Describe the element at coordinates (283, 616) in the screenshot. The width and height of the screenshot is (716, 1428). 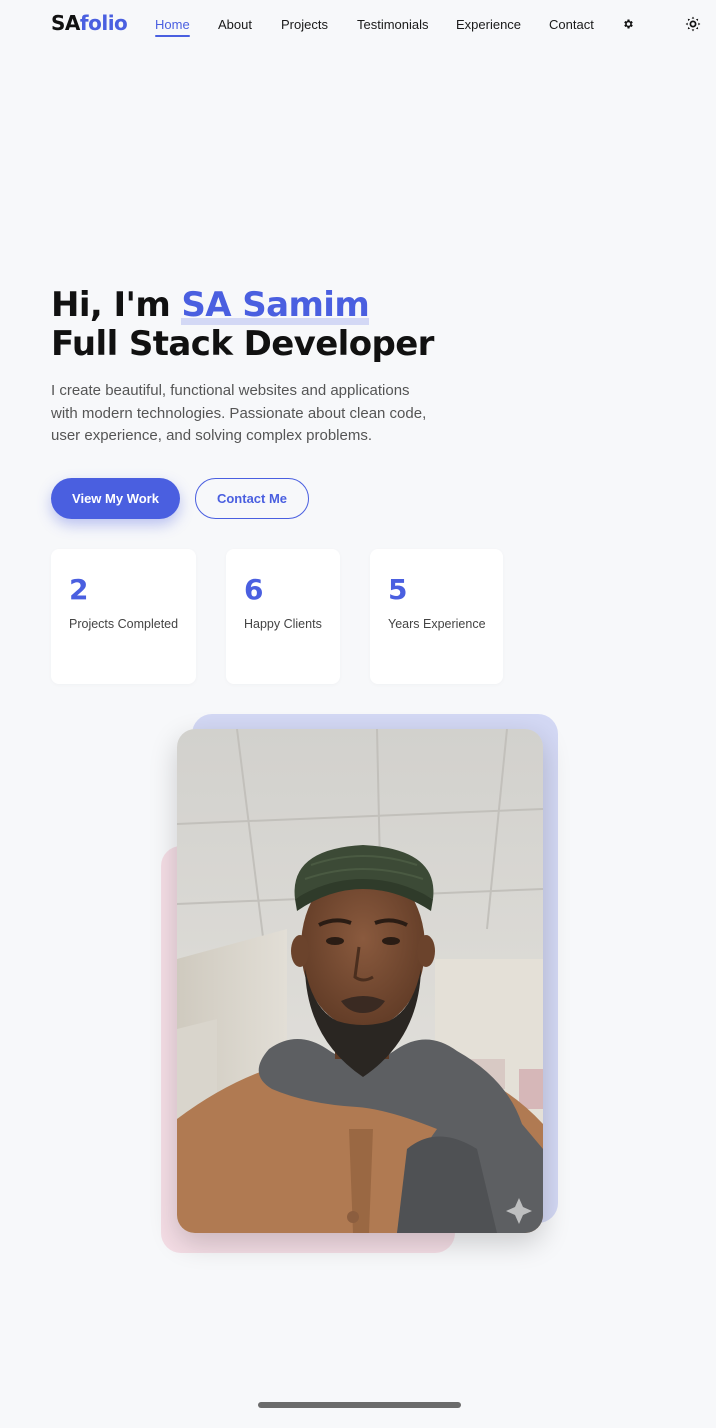
I see `stat-card-clients: 6 Happy Clients` at that location.